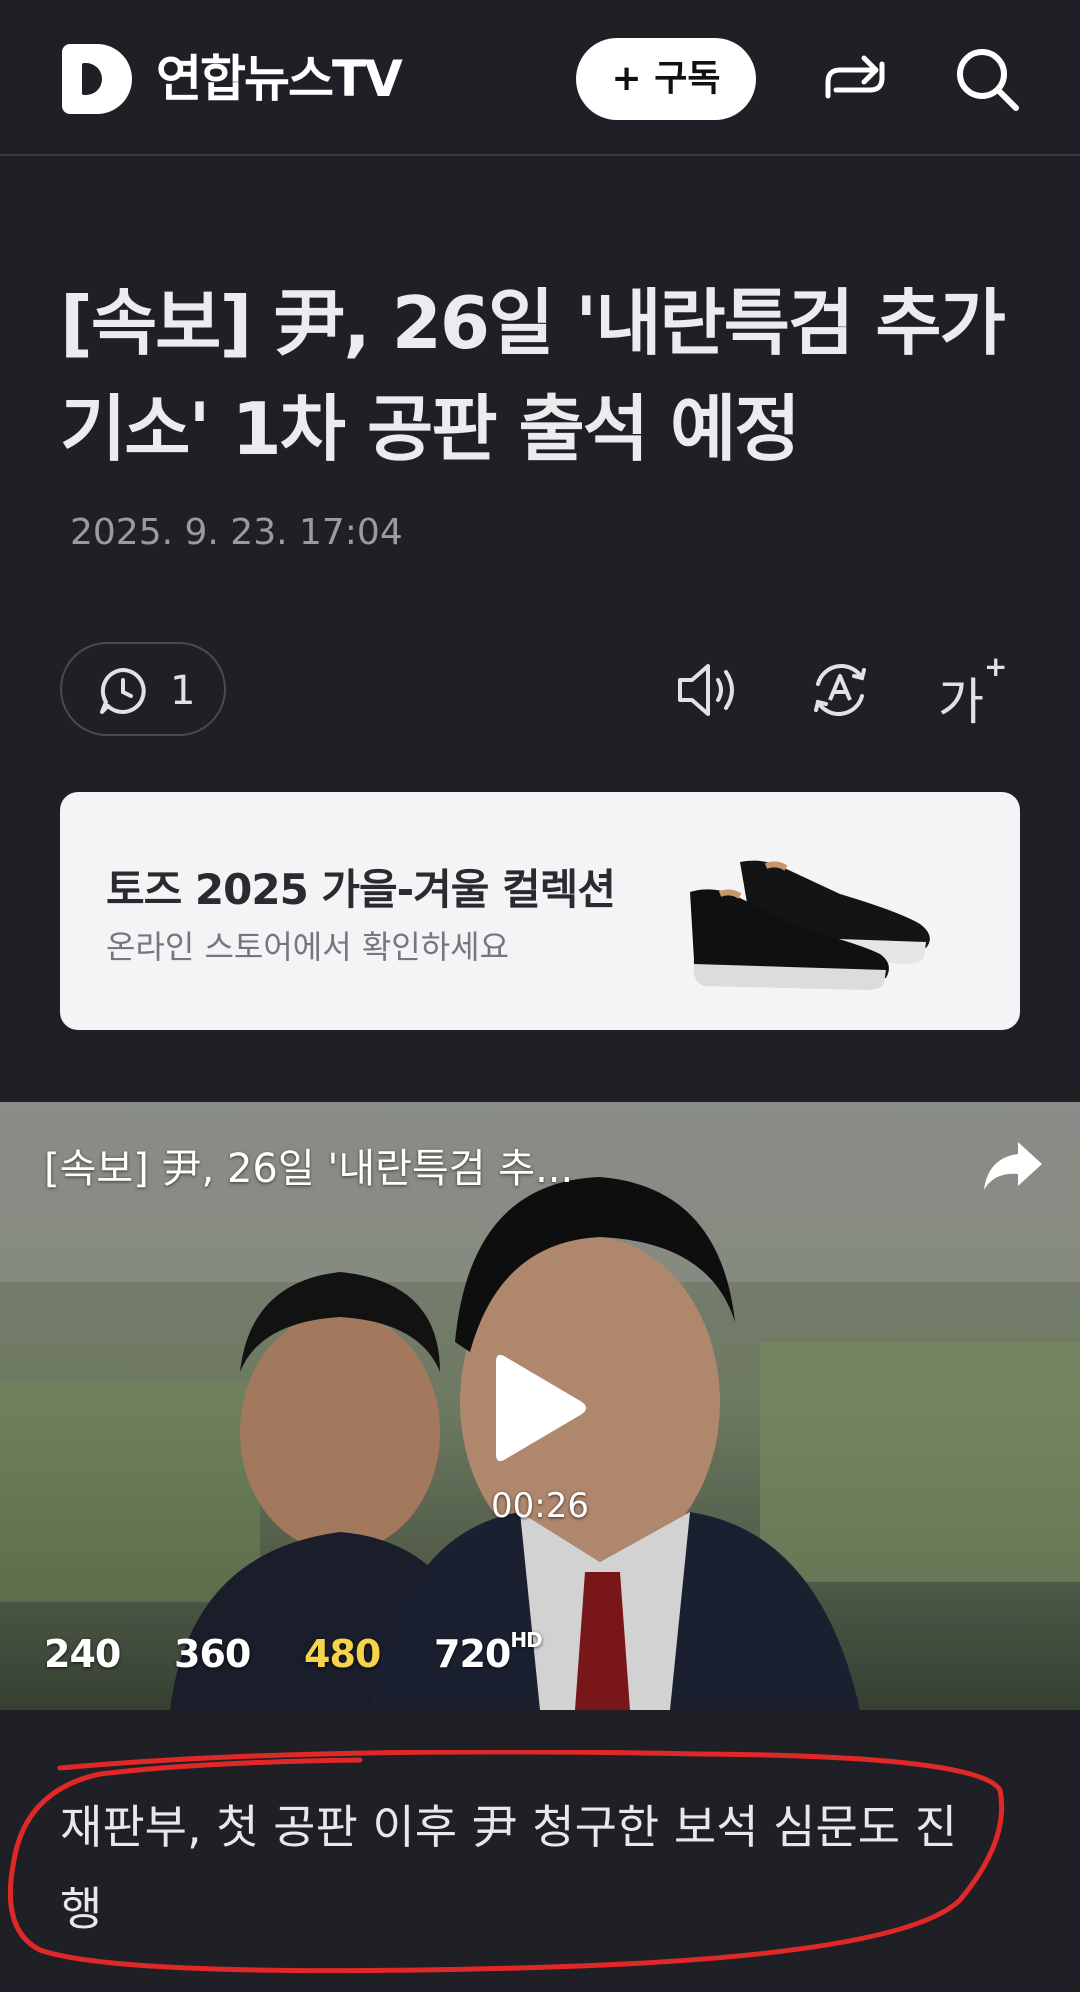 Image resolution: width=1080 pixels, height=1992 pixels. I want to click on article-caption: 재판부, 첫 공판 이후 尹 청구한 보석 심문도 진 행, so click(540, 1868).